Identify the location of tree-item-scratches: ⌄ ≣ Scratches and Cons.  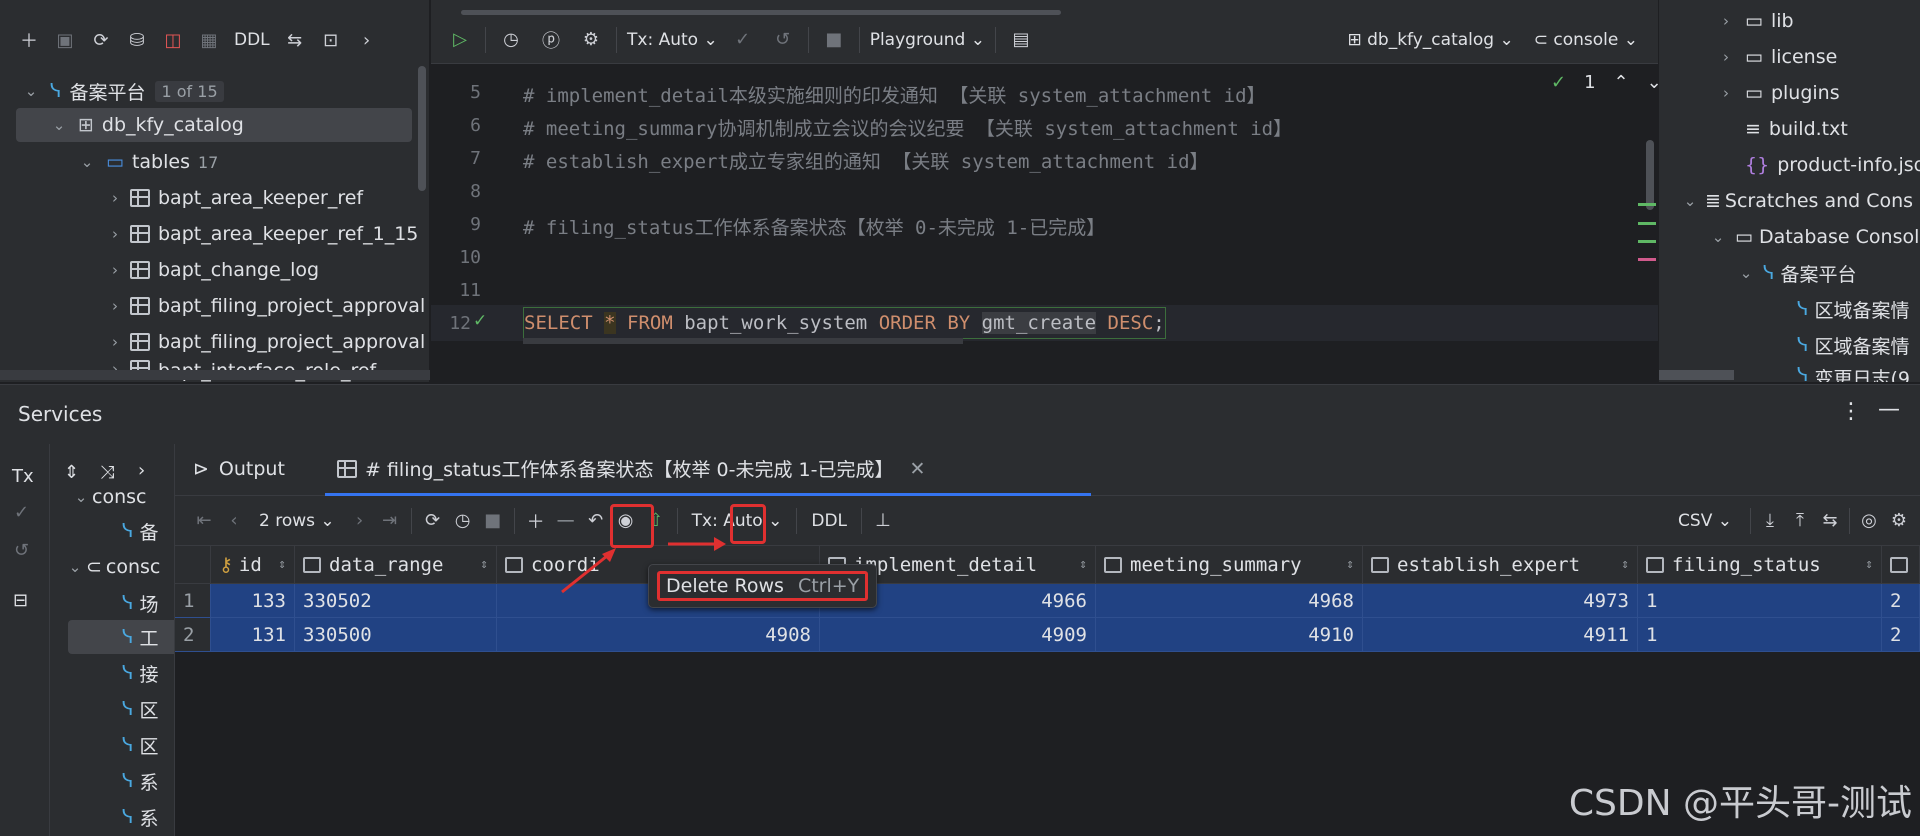
(1796, 201).